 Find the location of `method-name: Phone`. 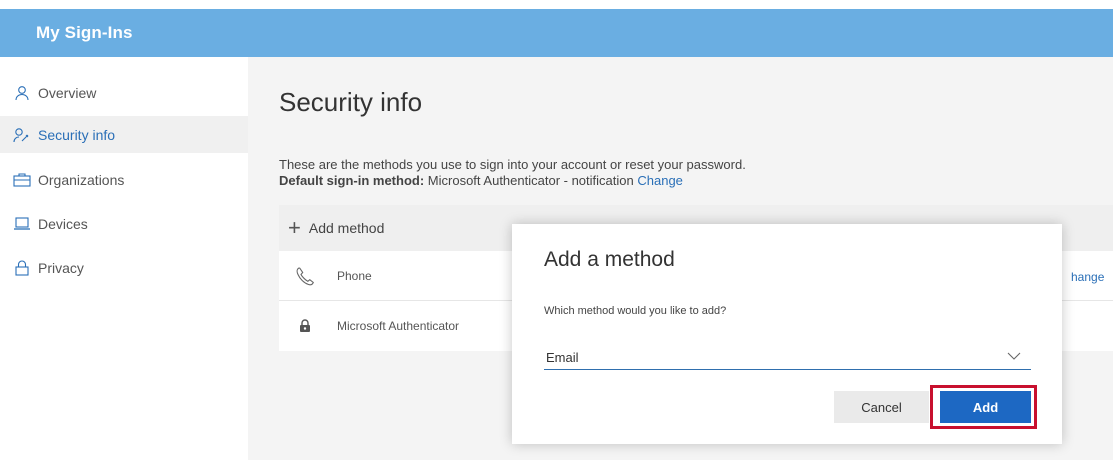

method-name: Phone is located at coordinates (354, 275).